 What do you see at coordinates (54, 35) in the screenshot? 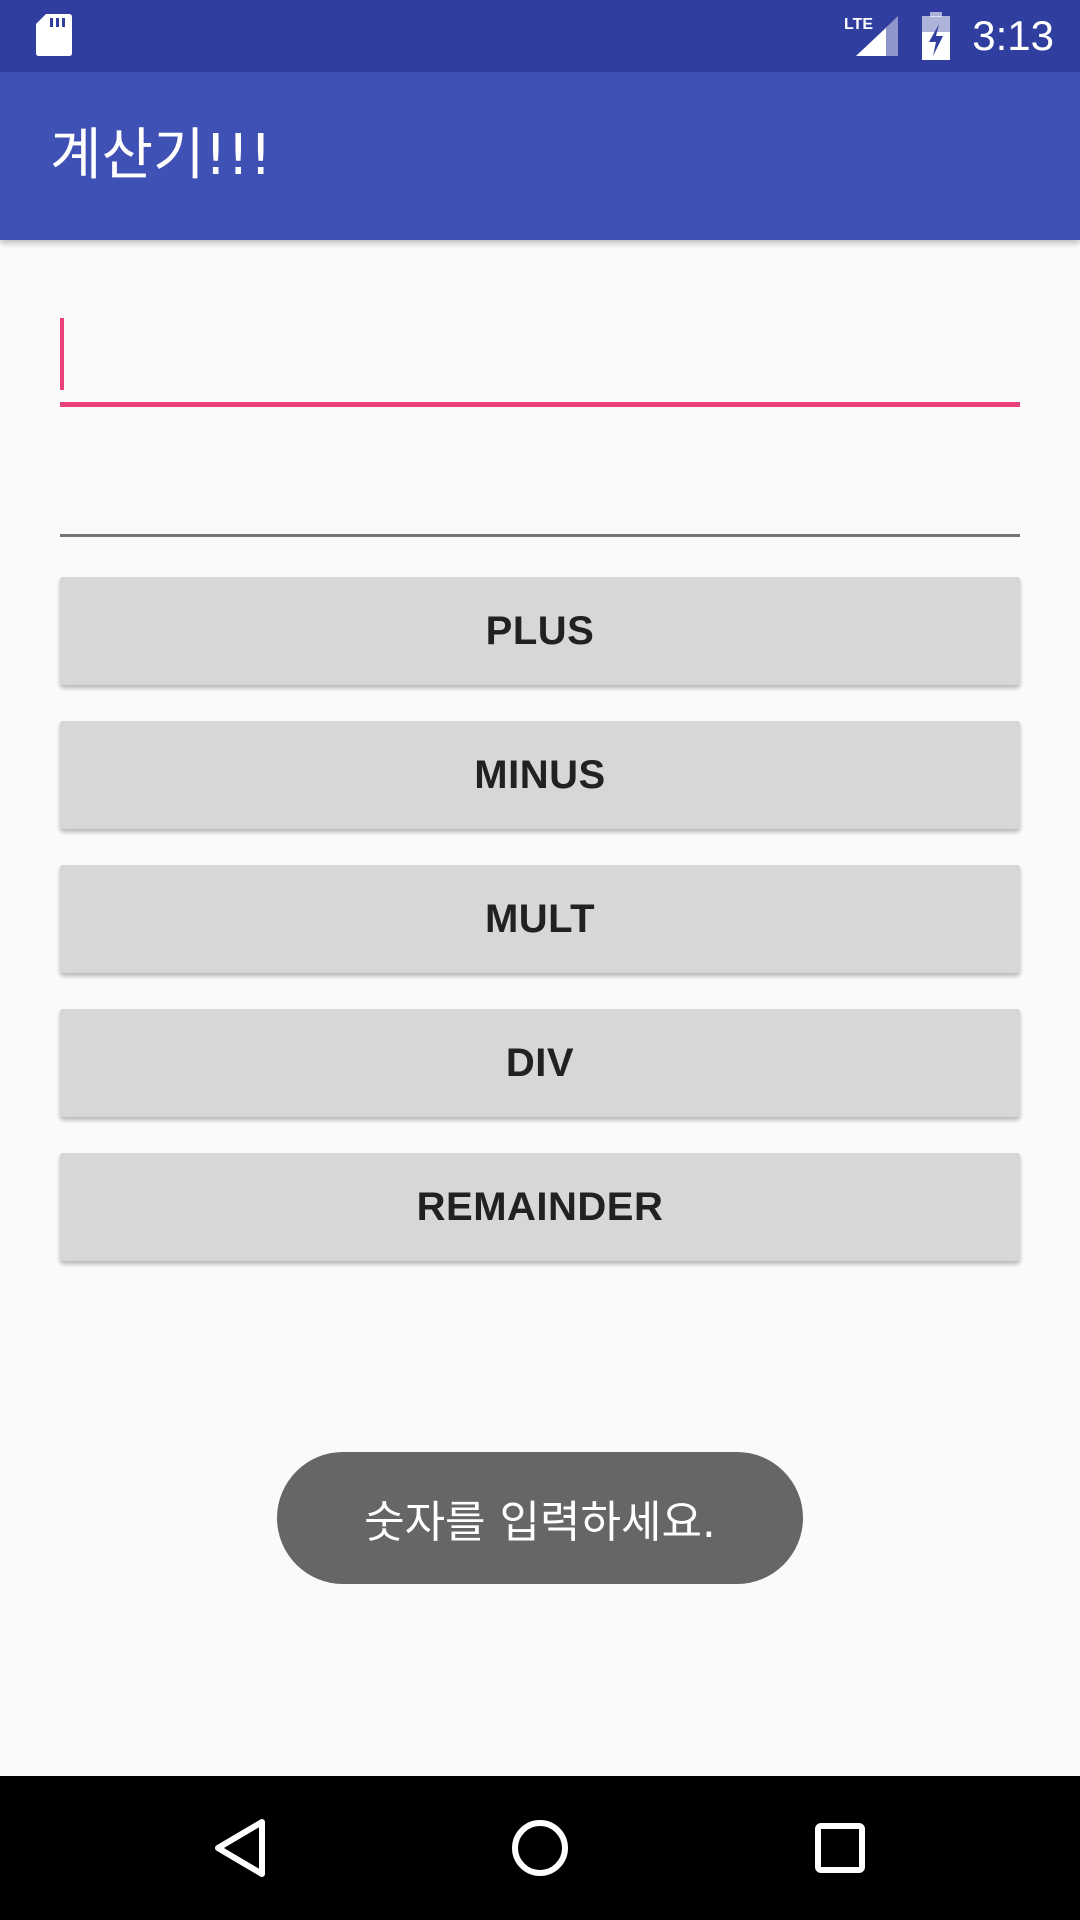
I see `sd-card-icon` at bounding box center [54, 35].